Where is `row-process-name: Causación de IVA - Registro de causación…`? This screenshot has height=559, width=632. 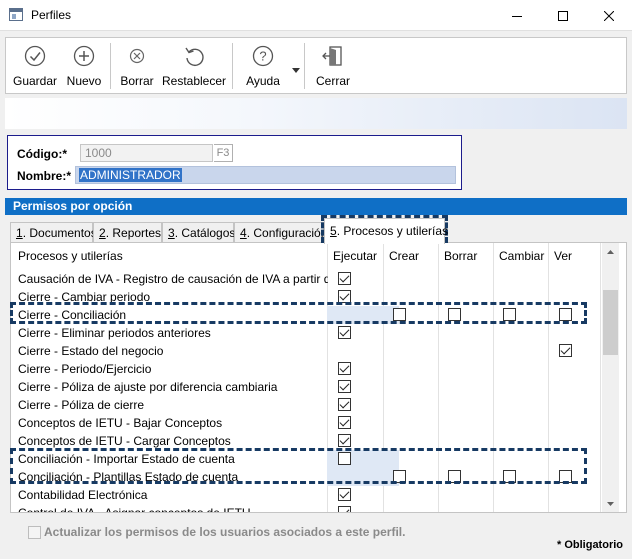
row-process-name: Causación de IVA - Registro de causación… is located at coordinates (173, 279).